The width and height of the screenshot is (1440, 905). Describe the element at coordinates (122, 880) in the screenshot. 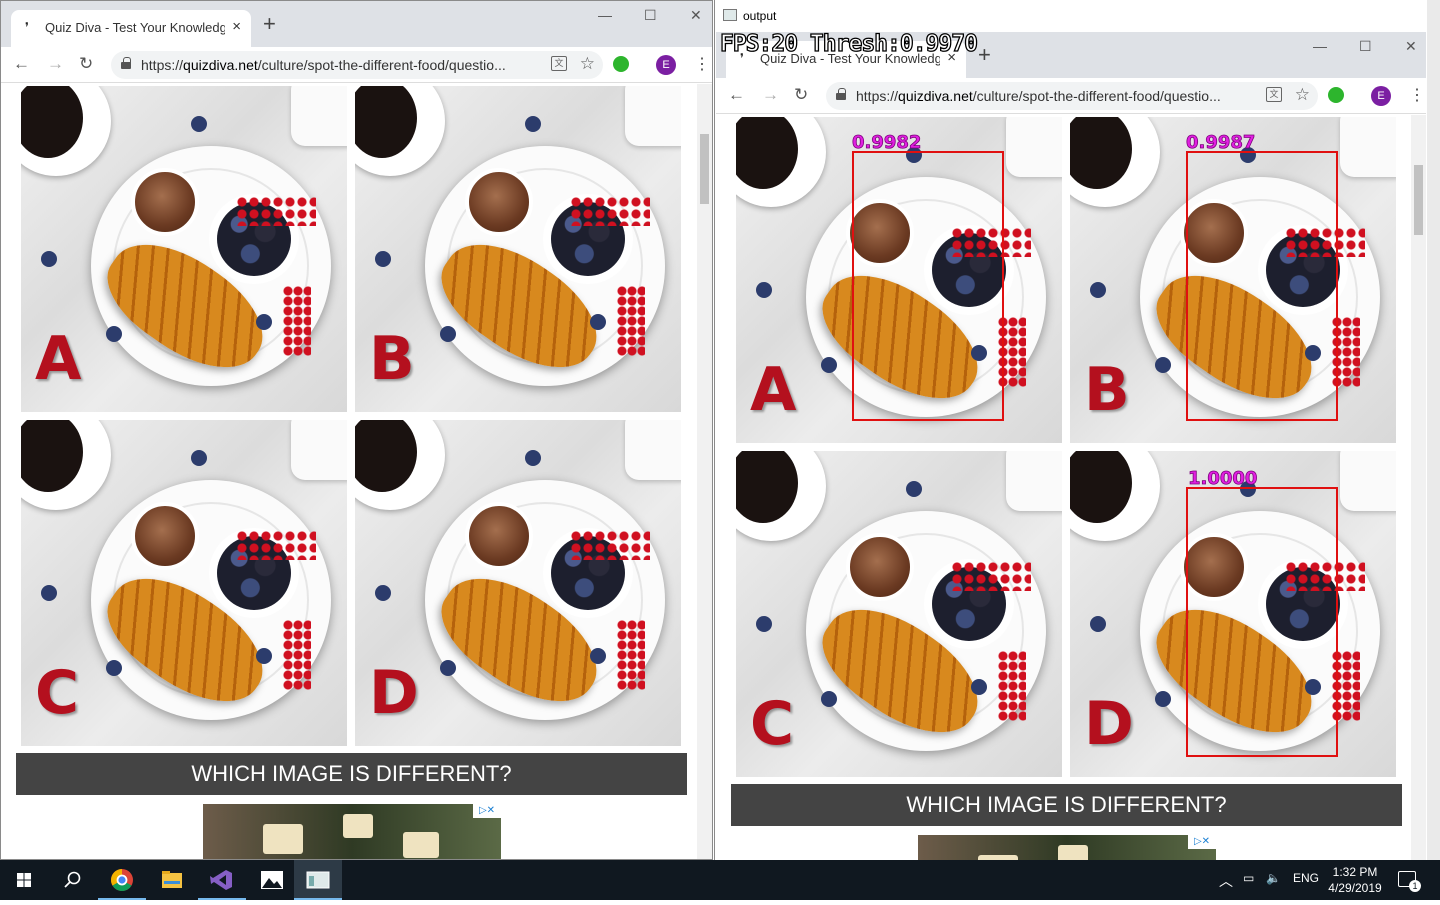

I see `chrome-icon` at that location.